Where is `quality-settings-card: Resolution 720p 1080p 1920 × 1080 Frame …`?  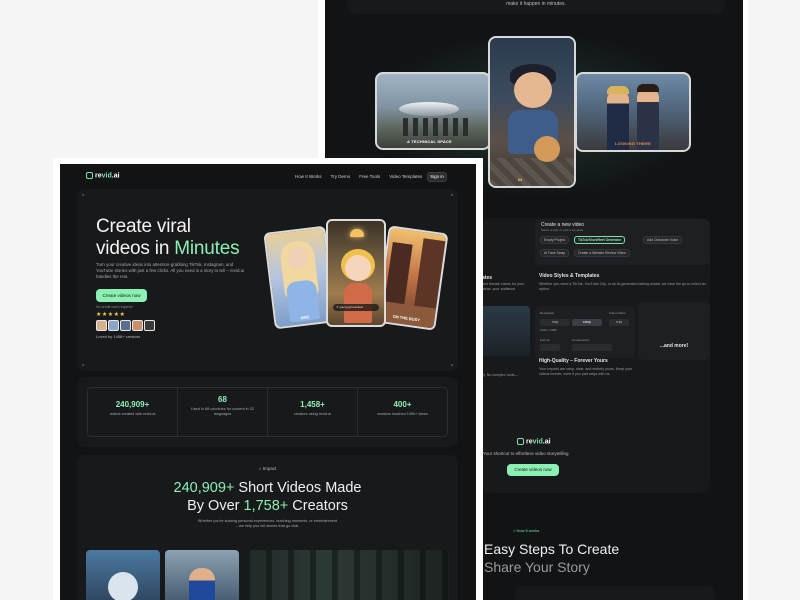
quality-settings-card: Resolution 720p 1080p 1920 × 1080 Frame … is located at coordinates (585, 332).